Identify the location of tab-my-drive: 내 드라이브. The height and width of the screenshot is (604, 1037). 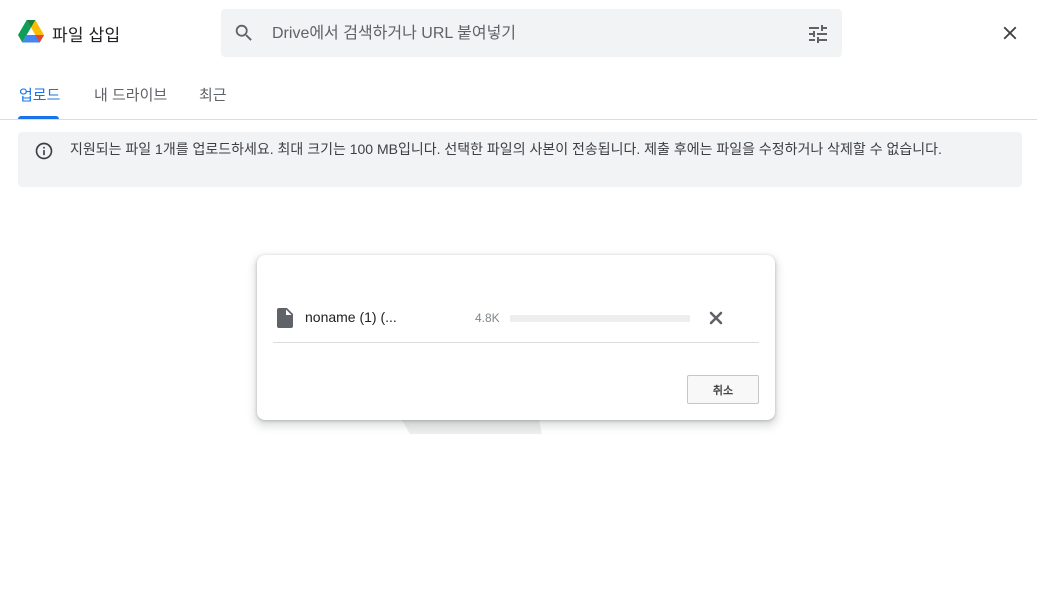
(130, 94).